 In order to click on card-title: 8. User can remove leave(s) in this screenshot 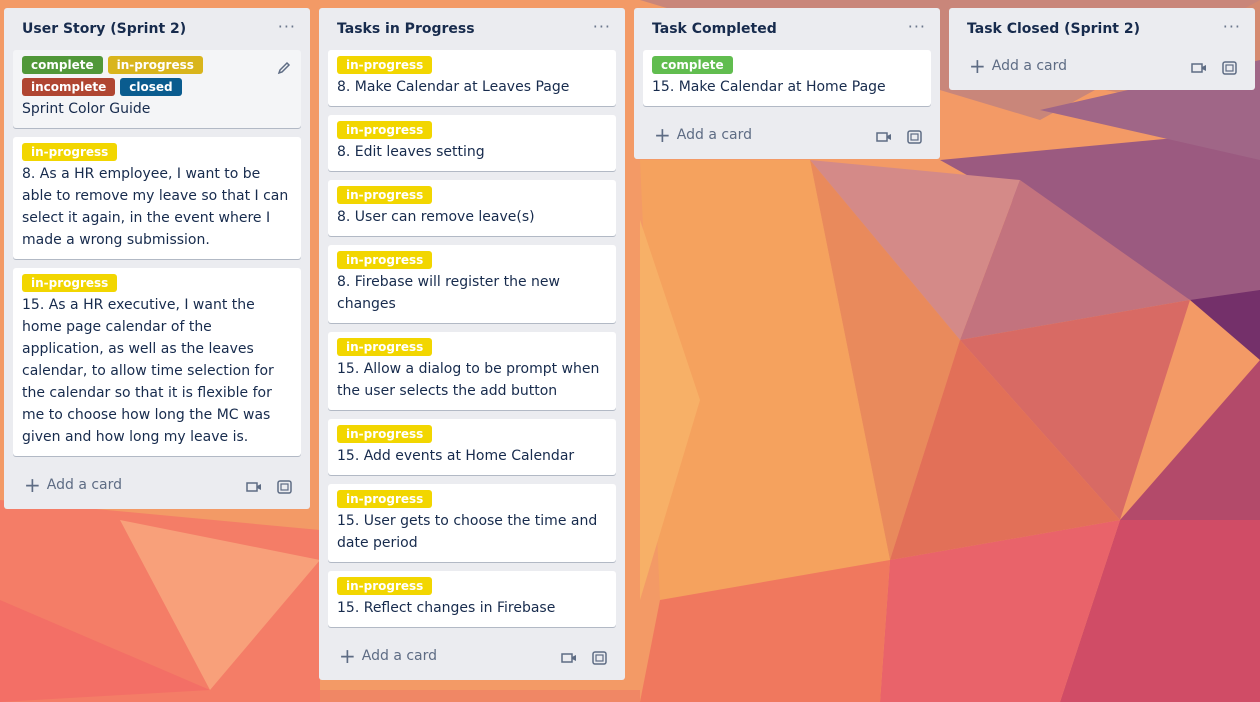, I will do `click(436, 217)`.